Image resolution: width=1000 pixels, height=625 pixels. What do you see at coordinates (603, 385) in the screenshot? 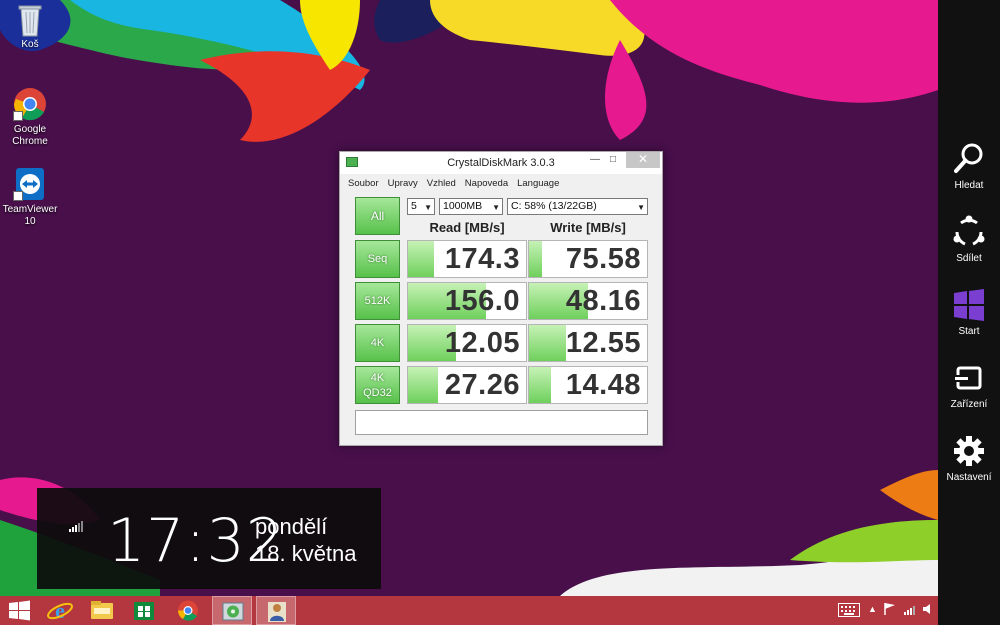
I see `4k-qd32-write-value: 14.48` at bounding box center [603, 385].